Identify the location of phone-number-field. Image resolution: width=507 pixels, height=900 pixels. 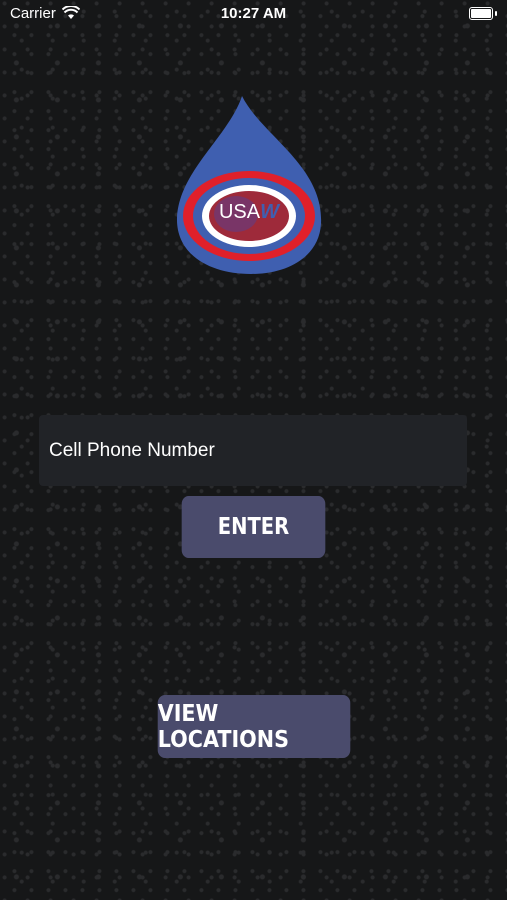
(253, 450).